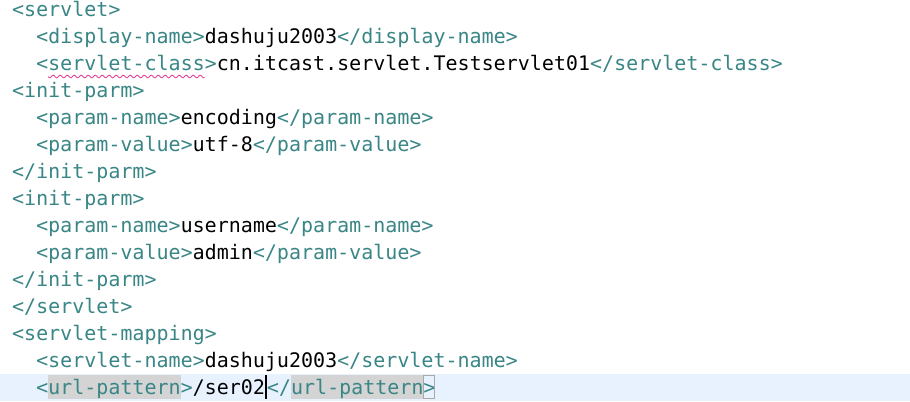  I want to click on code-line: <param-value>admin</param-value>, so click(228, 252).